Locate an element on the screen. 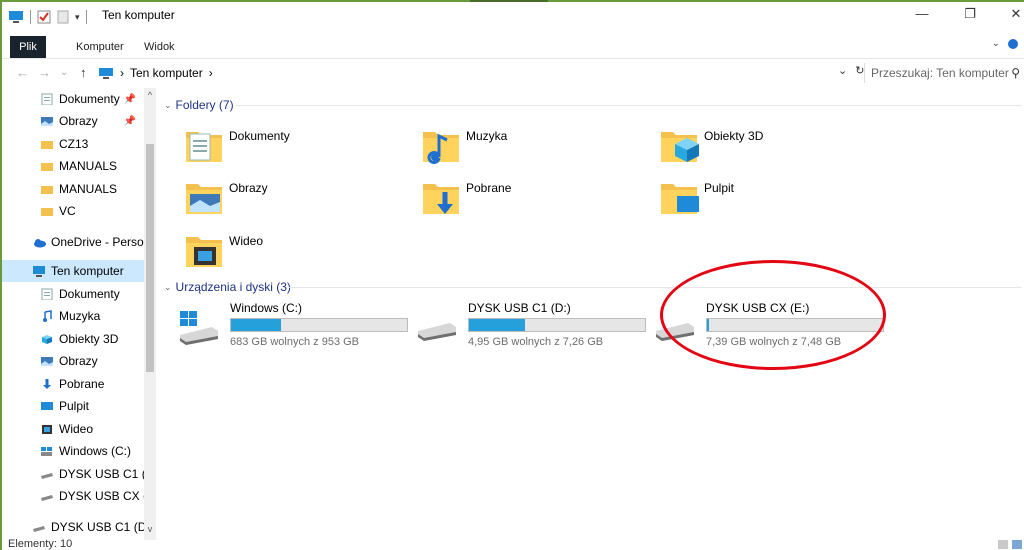  sidebar-item: Wideo is located at coordinates (73, 429).